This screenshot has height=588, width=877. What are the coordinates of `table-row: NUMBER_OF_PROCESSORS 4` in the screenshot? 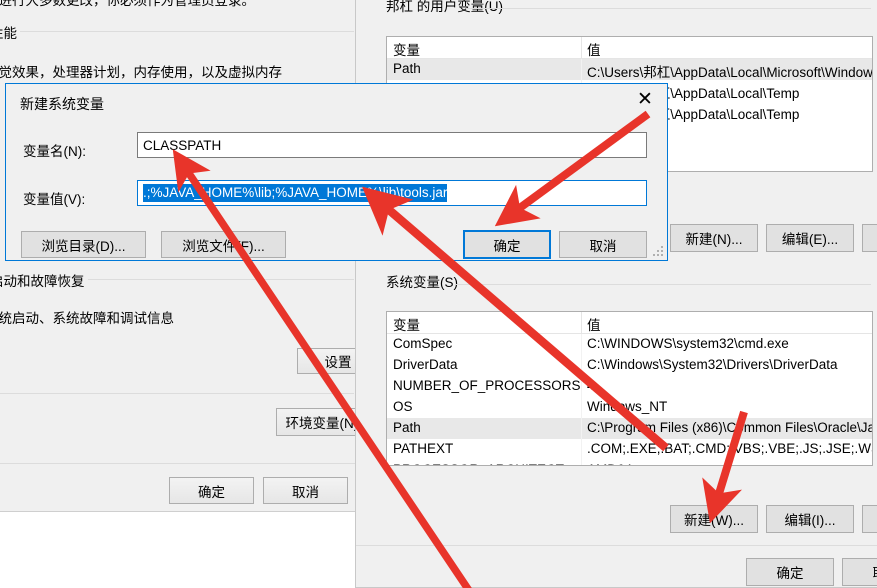 It's located at (629, 386).